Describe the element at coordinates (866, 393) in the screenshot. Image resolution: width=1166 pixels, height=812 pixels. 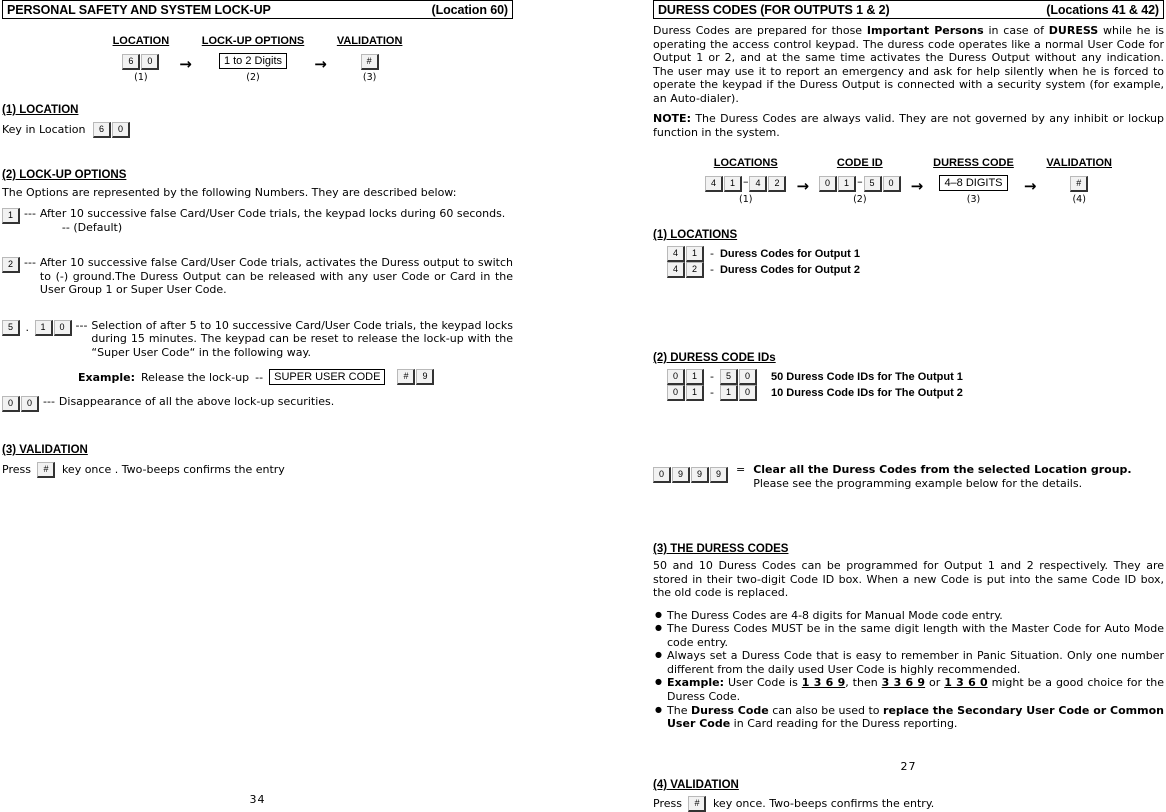
I see `list-item-label: 10 Duress Code IDs for The Output 2` at that location.